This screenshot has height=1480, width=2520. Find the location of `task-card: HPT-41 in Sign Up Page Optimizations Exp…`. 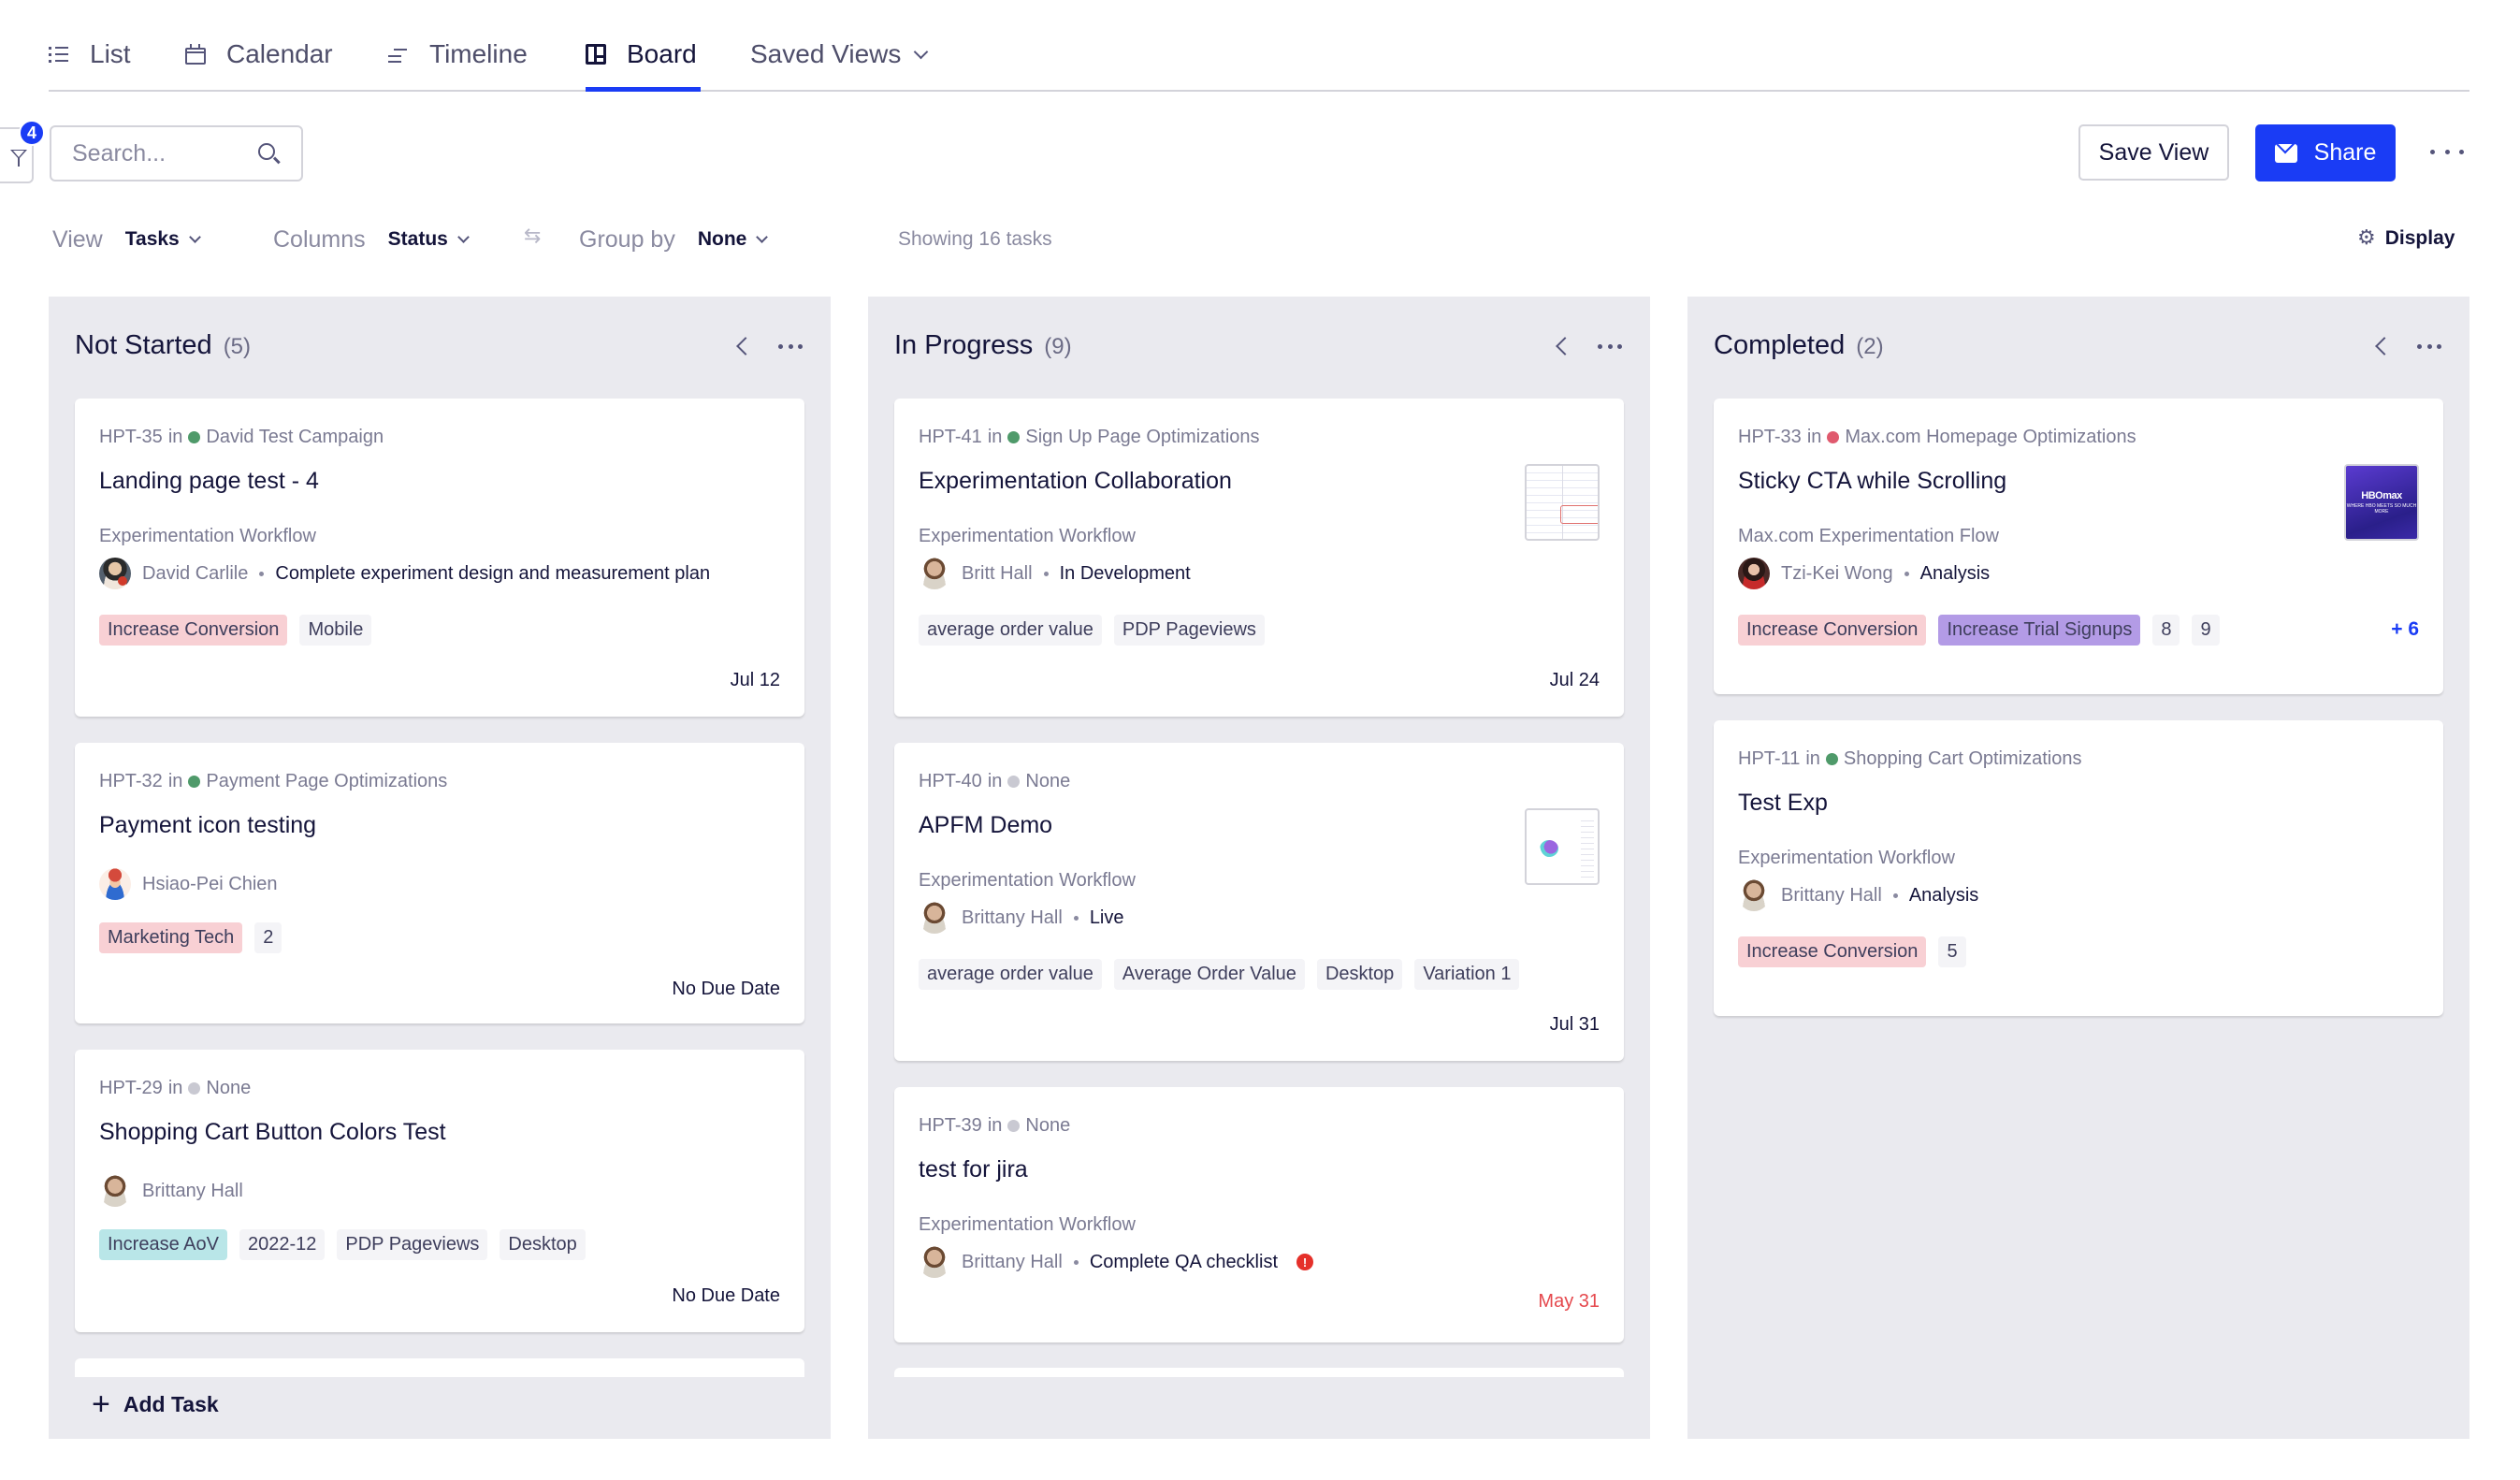

task-card: HPT-41 in Sign Up Page Optimizations Exp… is located at coordinates (1259, 558).